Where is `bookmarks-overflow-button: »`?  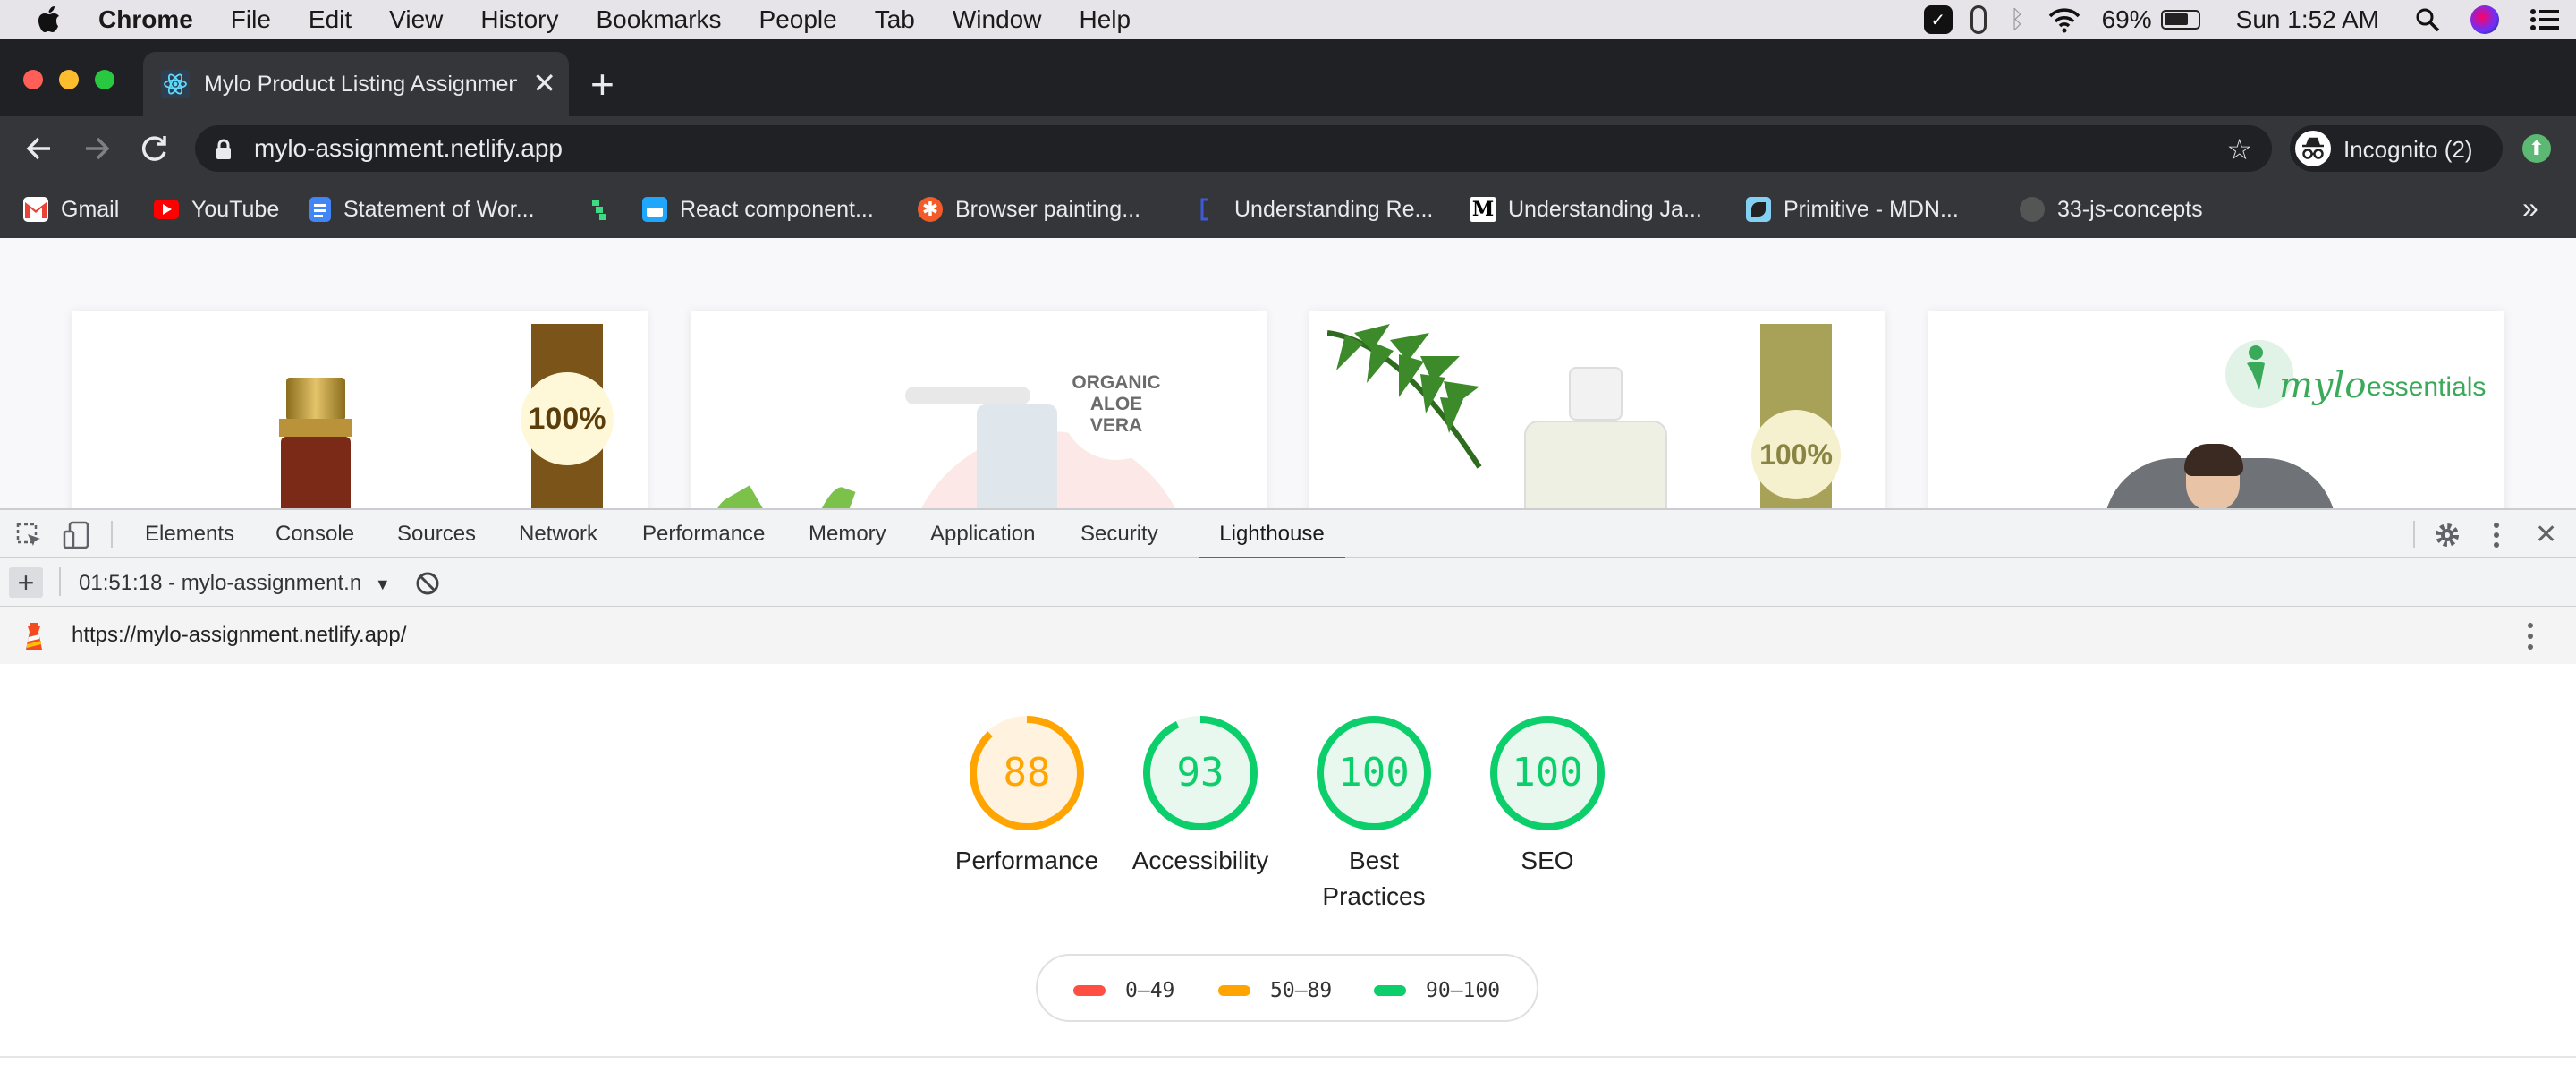 bookmarks-overflow-button: » is located at coordinates (2530, 208).